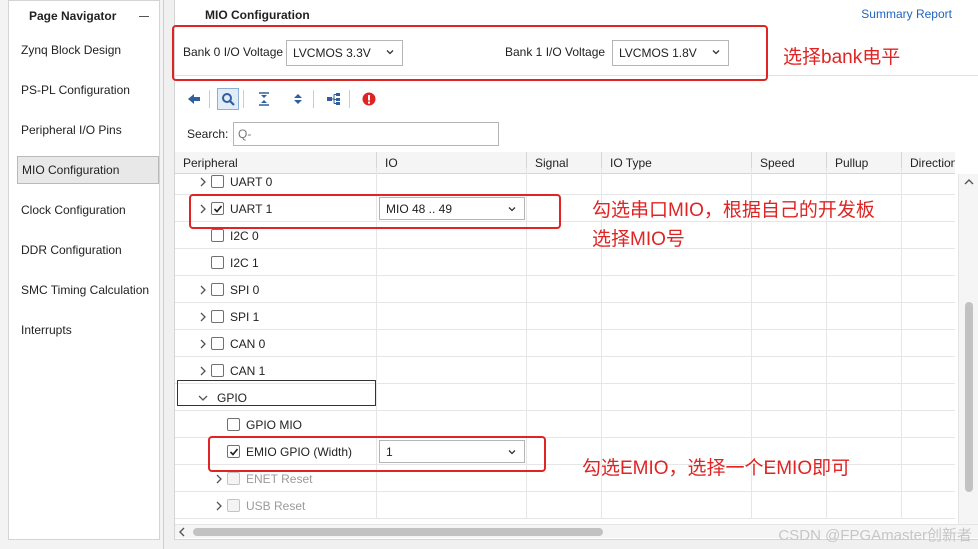 This screenshot has width=978, height=549. Describe the element at coordinates (279, 478) in the screenshot. I see `peripheral-label: ENET Reset` at that location.